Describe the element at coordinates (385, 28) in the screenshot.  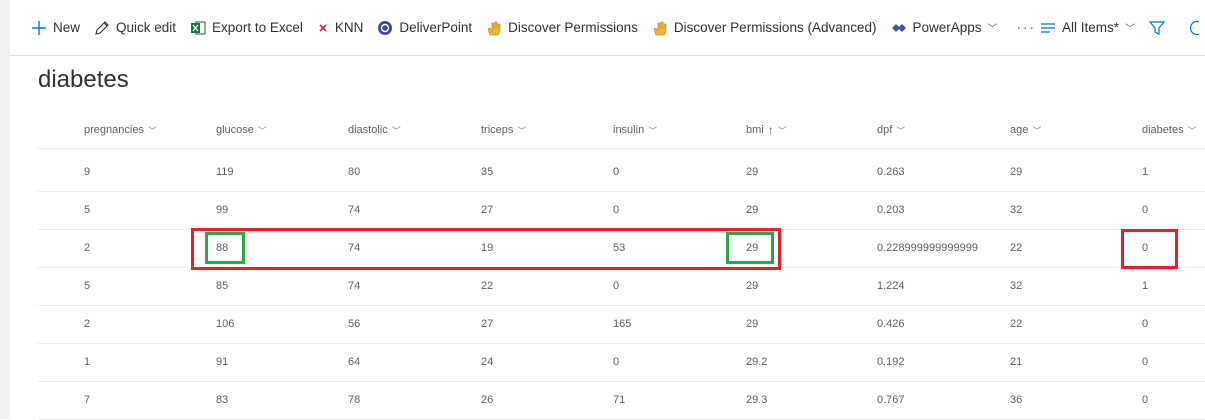
I see `deliverpoint-icon` at that location.